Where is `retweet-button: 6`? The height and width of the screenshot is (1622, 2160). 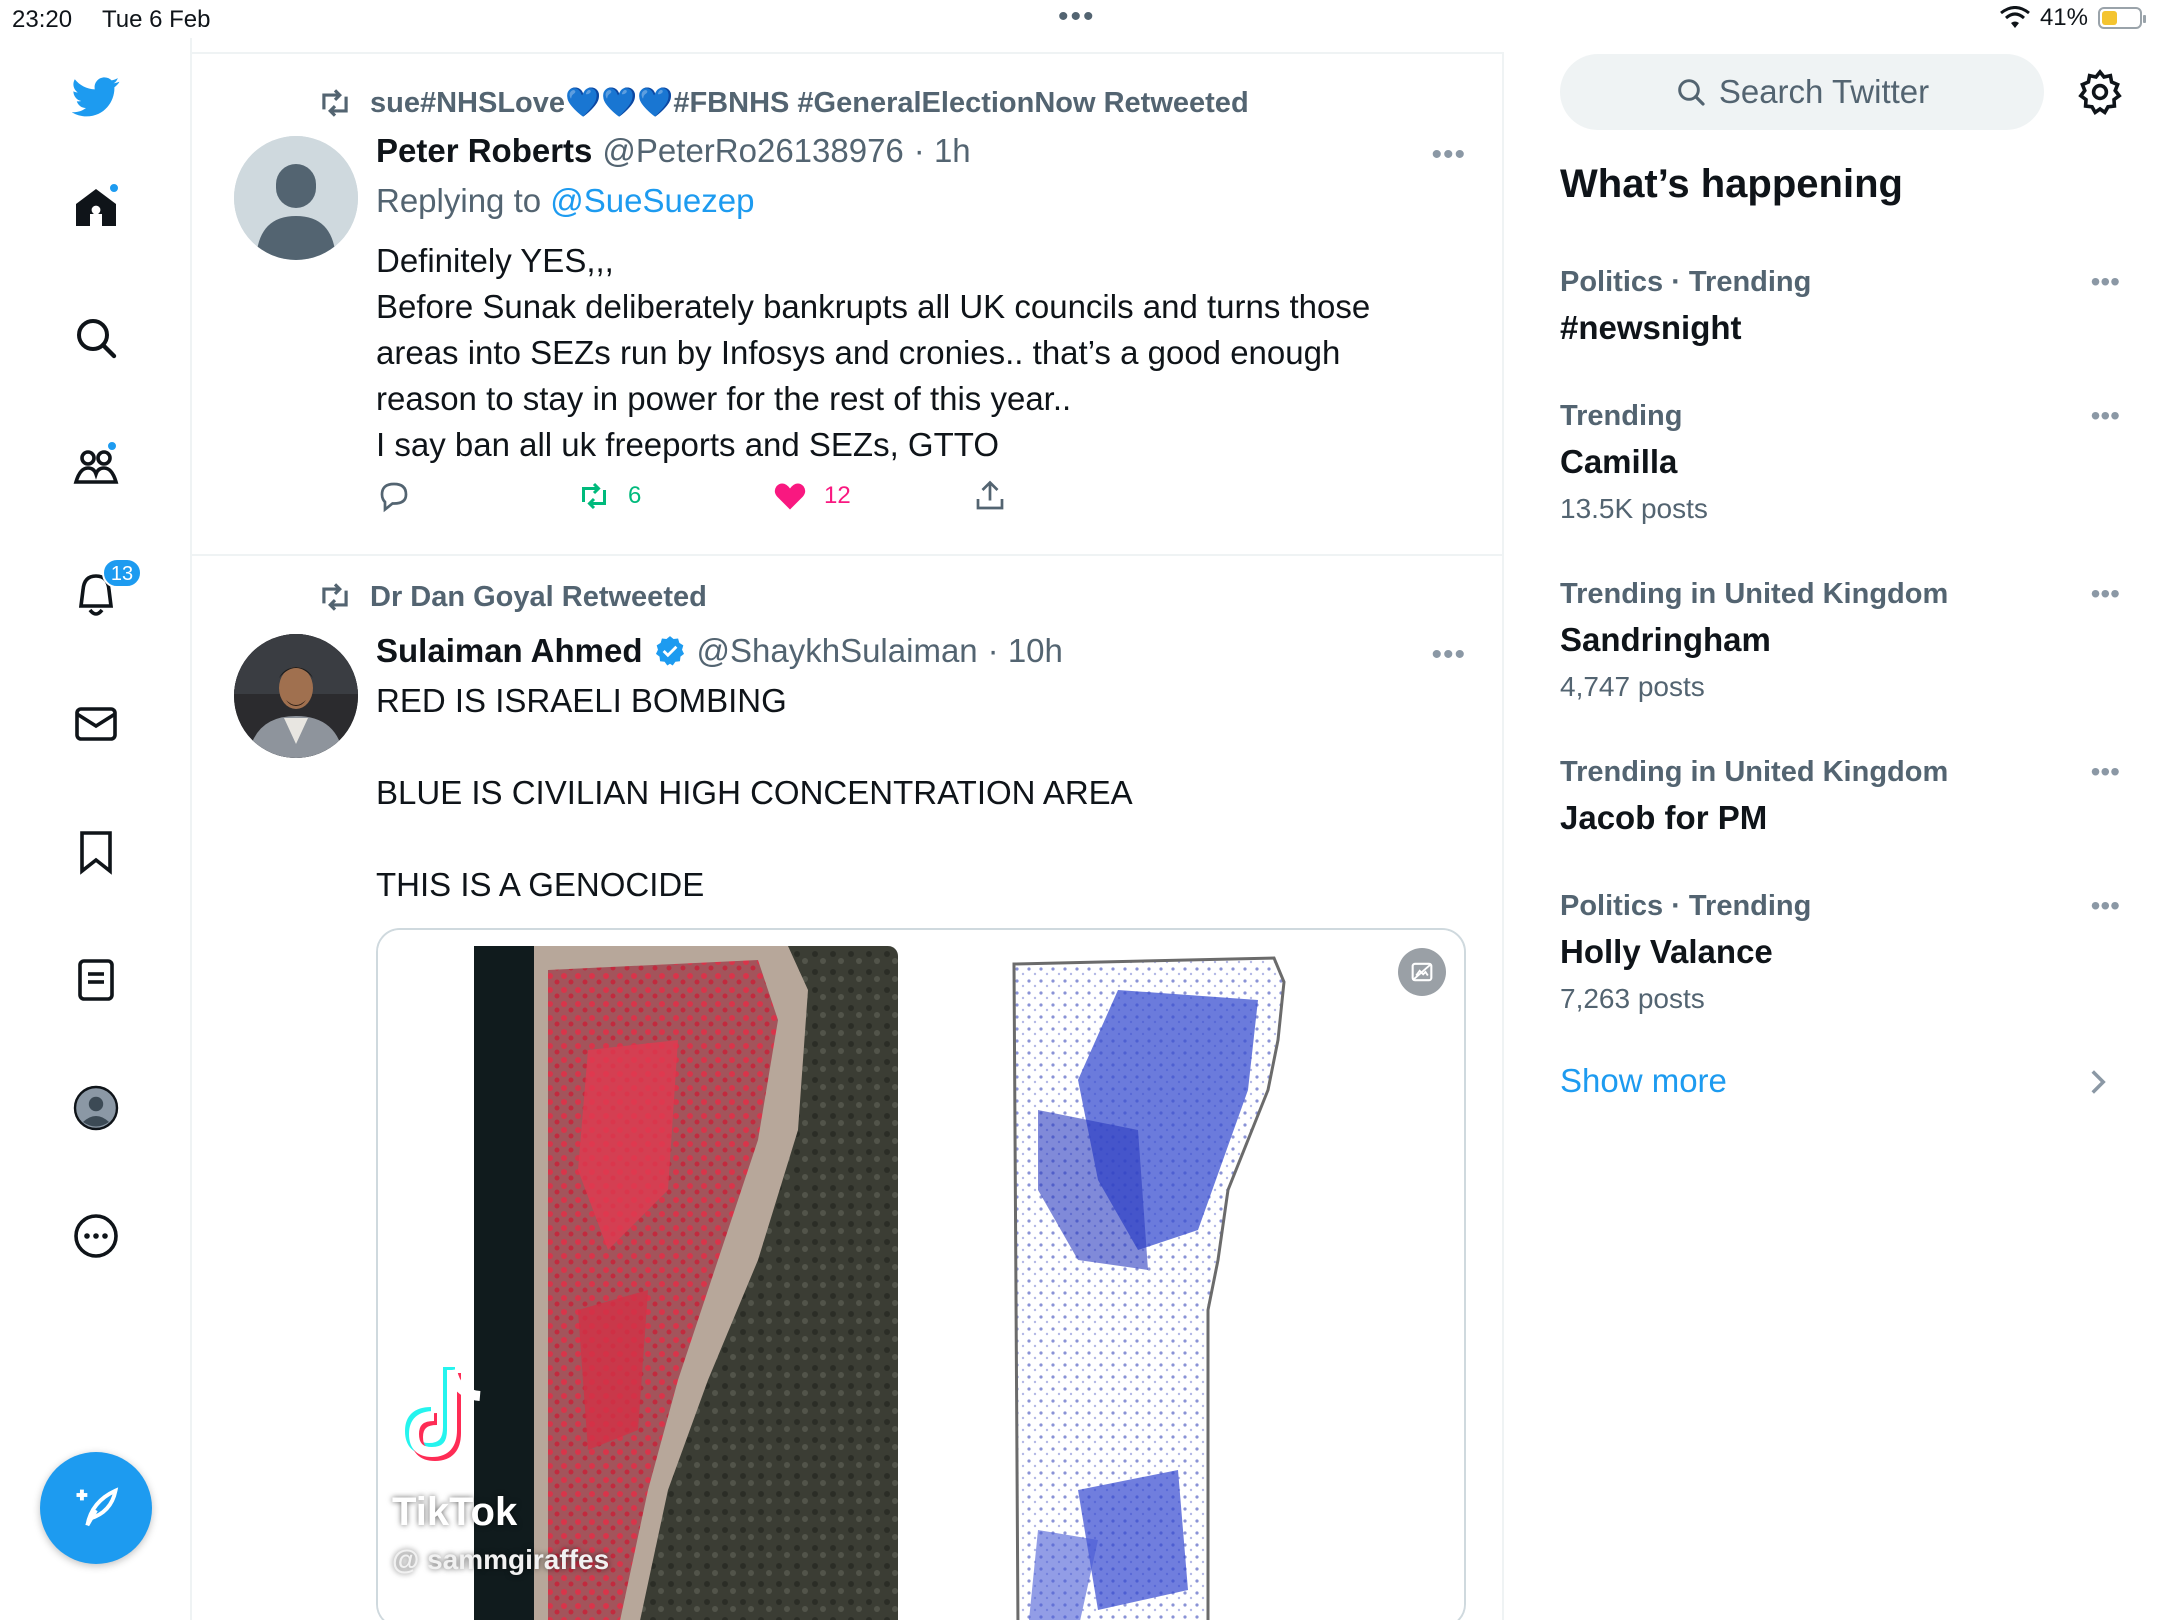 retweet-button: 6 is located at coordinates (608, 496).